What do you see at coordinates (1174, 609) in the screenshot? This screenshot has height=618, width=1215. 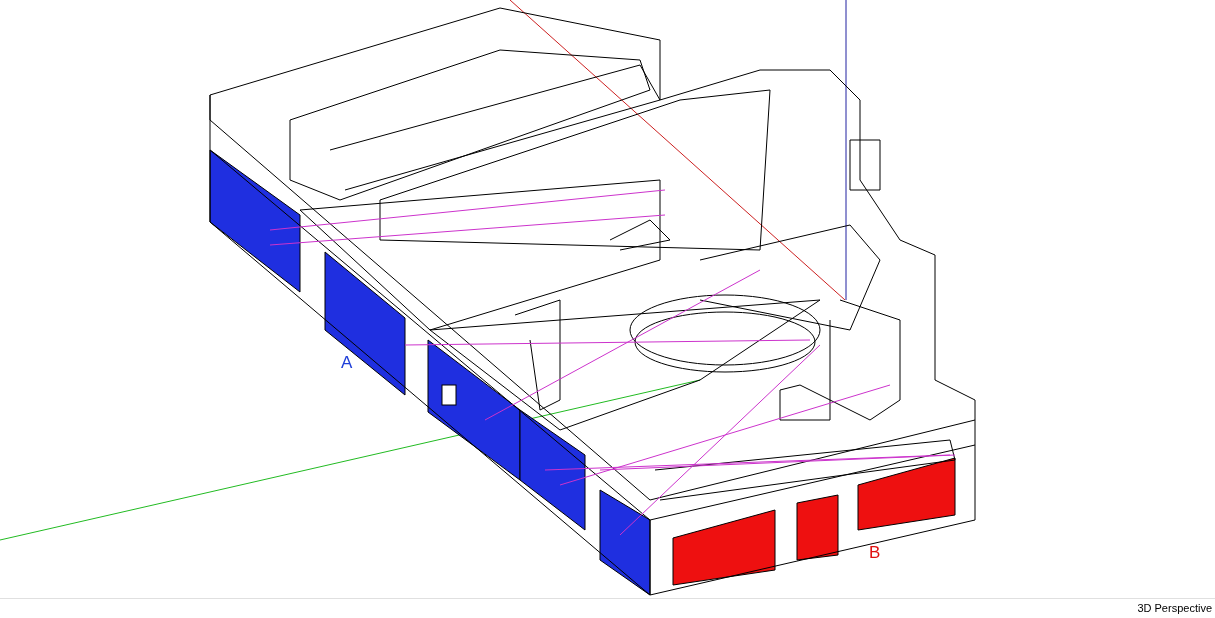 I see `view-name-text: 3D Perspective` at bounding box center [1174, 609].